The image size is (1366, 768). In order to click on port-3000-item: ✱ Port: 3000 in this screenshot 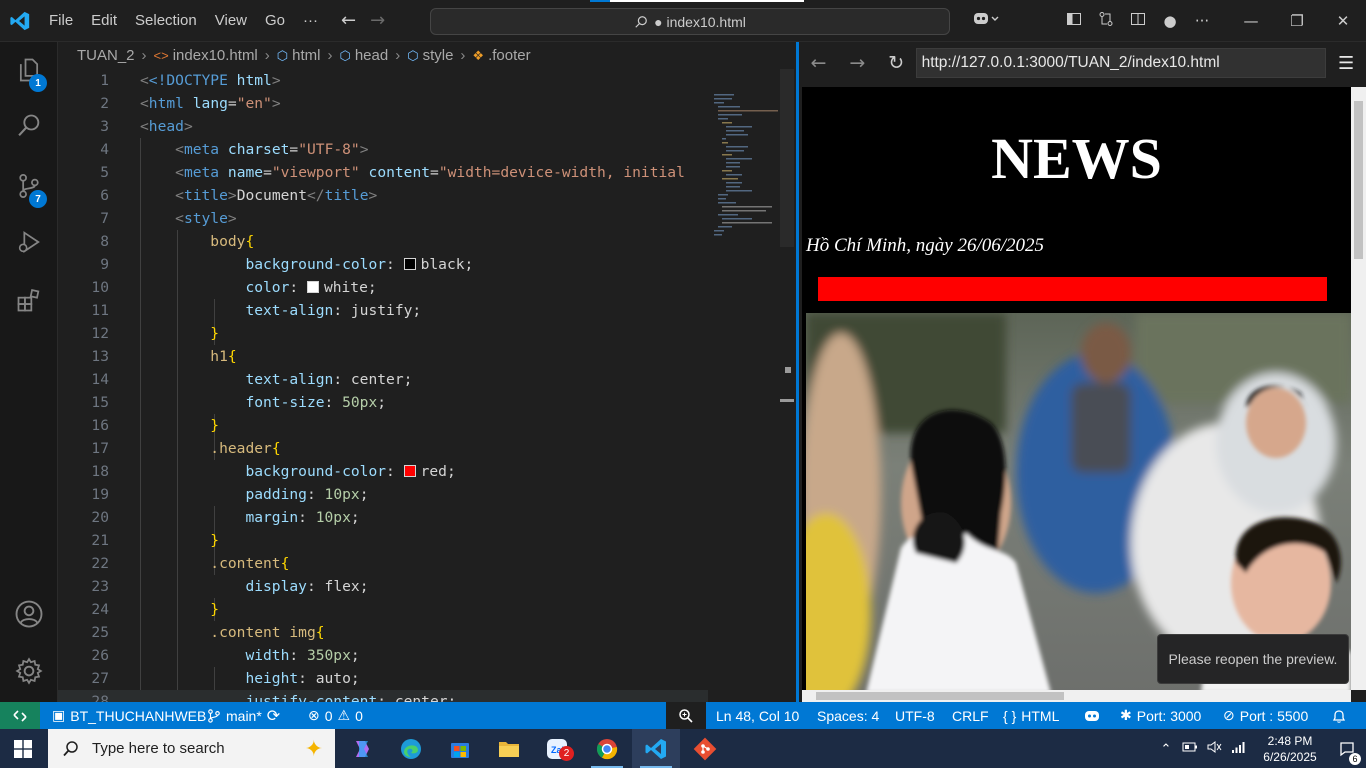, I will do `click(1160, 715)`.